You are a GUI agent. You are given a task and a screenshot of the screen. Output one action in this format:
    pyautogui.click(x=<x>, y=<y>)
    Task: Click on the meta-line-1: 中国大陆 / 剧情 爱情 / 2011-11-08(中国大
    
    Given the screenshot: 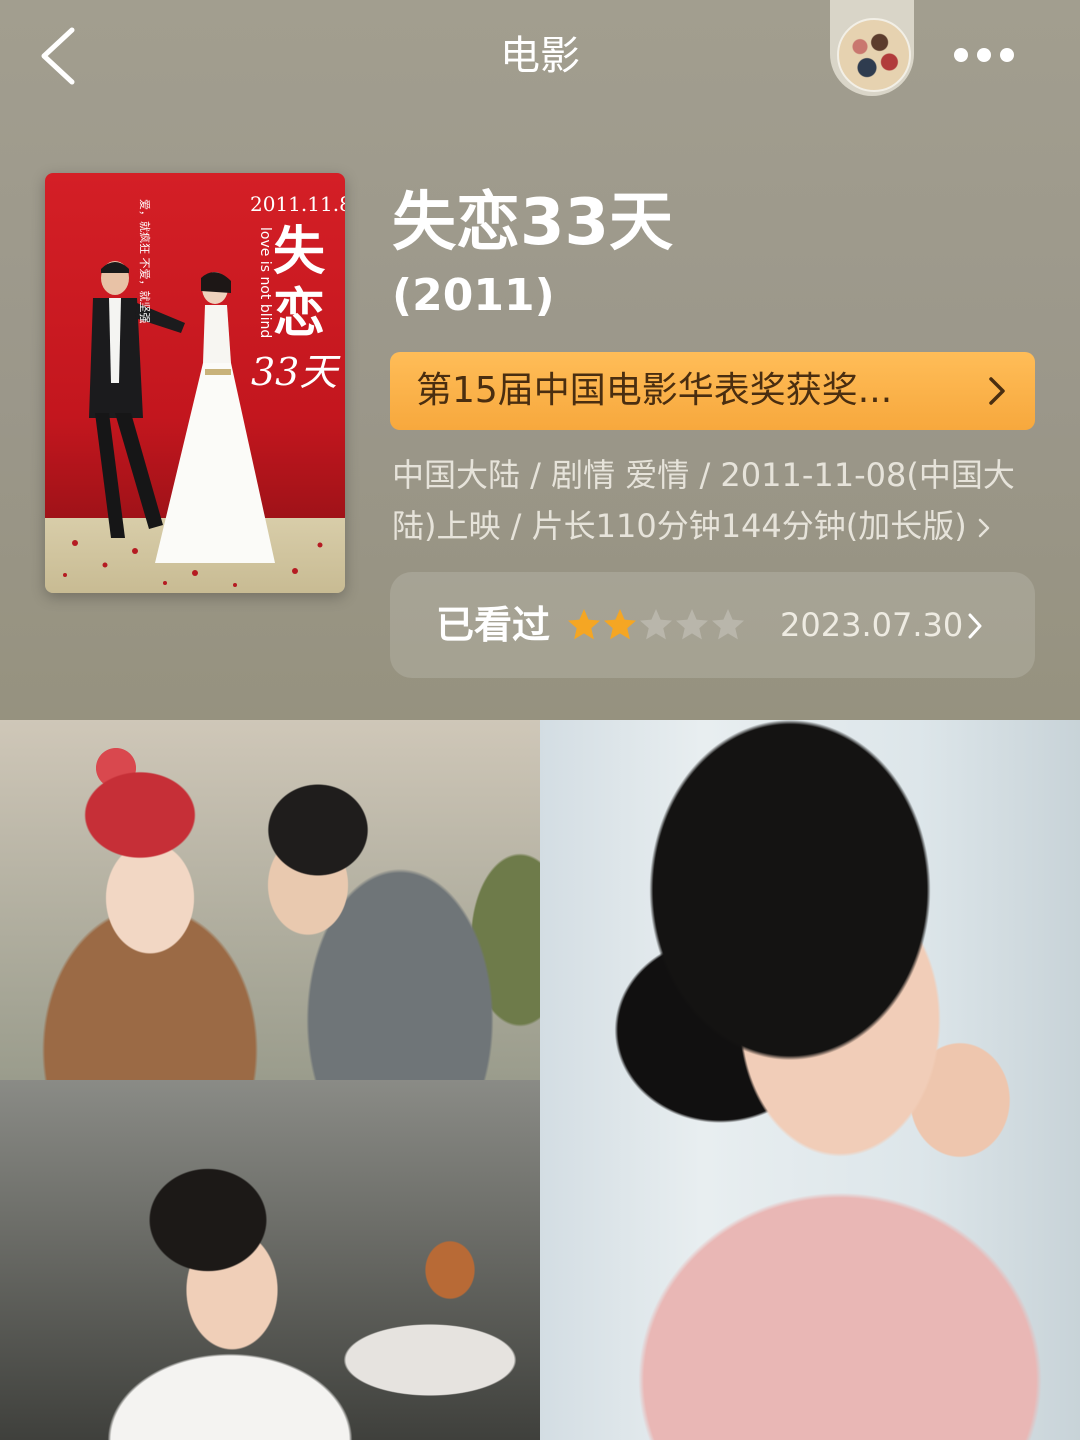 What is the action you would take?
    pyautogui.click(x=703, y=475)
    